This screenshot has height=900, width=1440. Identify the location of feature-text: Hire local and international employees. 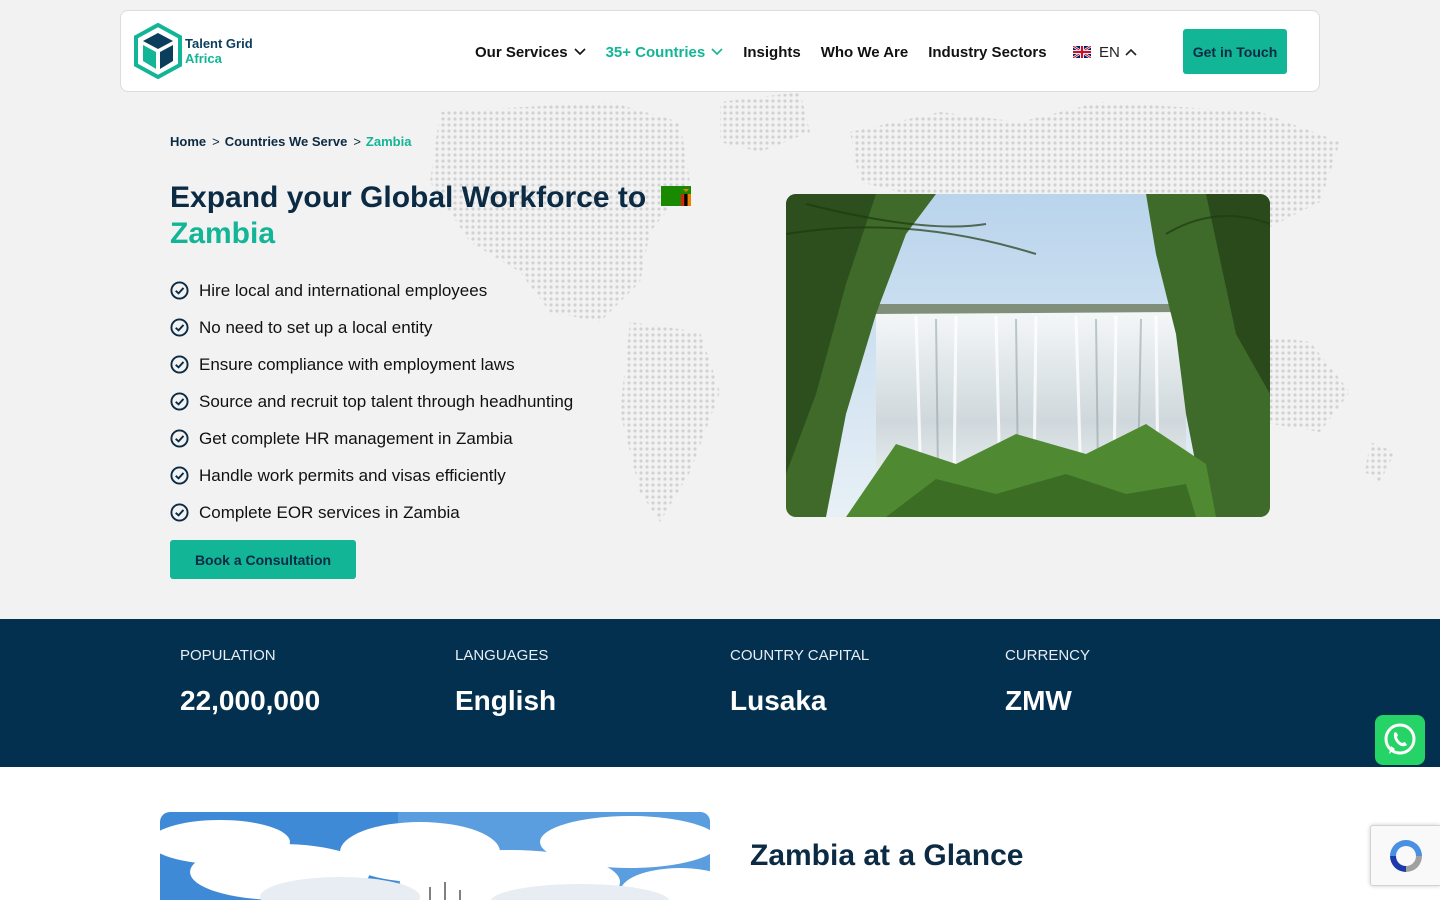
(343, 290).